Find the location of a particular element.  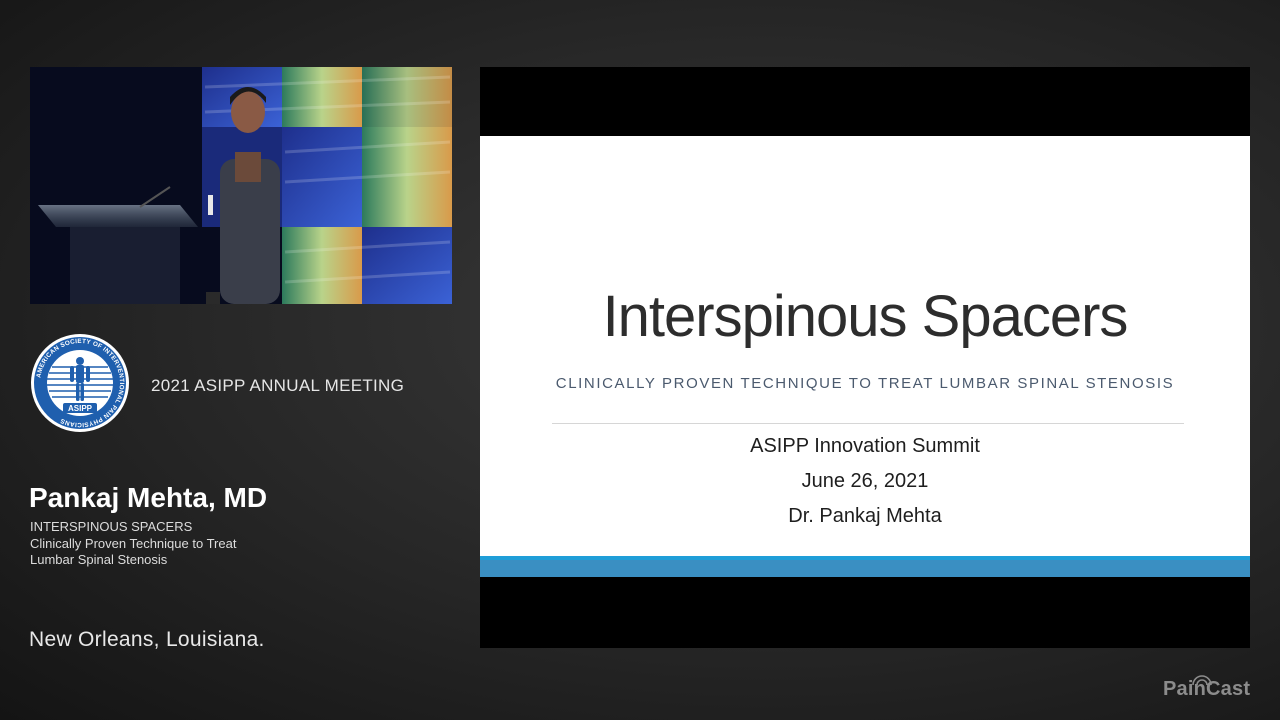

talk-subtitle-line: Lumbar Spinal Stenosis is located at coordinates (99, 559).